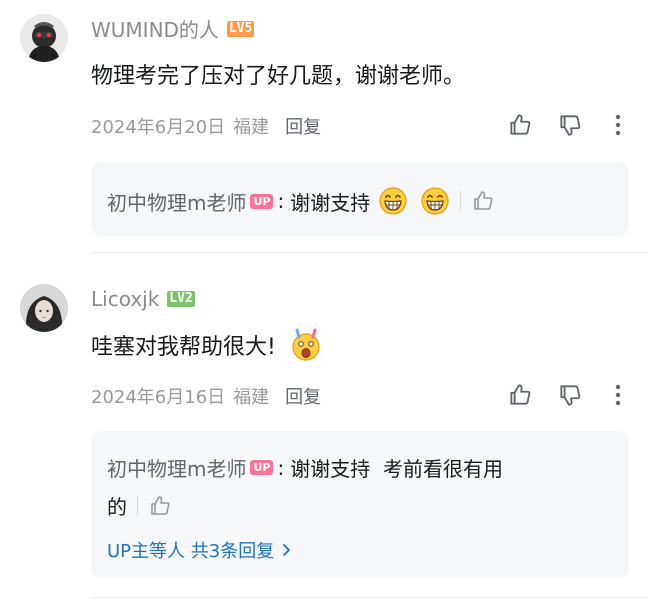  What do you see at coordinates (306, 345) in the screenshot?
I see `shocked-emoji-icon` at bounding box center [306, 345].